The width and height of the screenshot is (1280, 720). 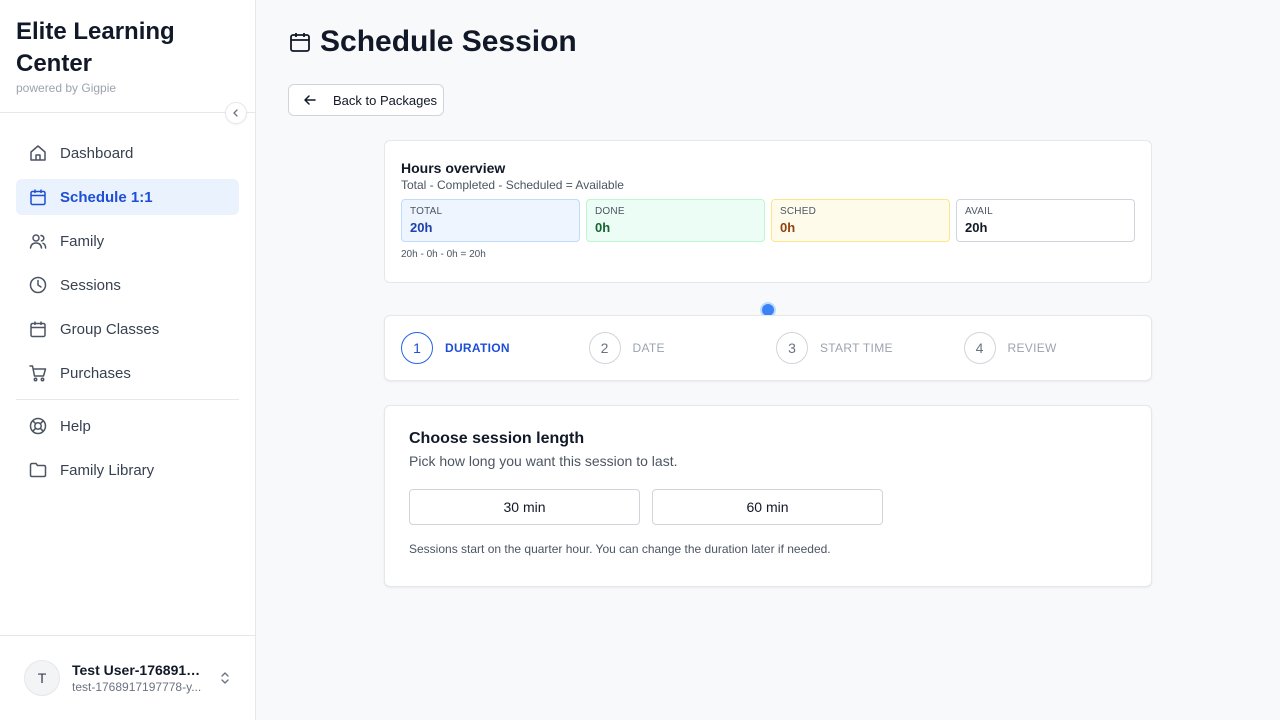 I want to click on lifebuoy-icon, so click(x=38, y=426).